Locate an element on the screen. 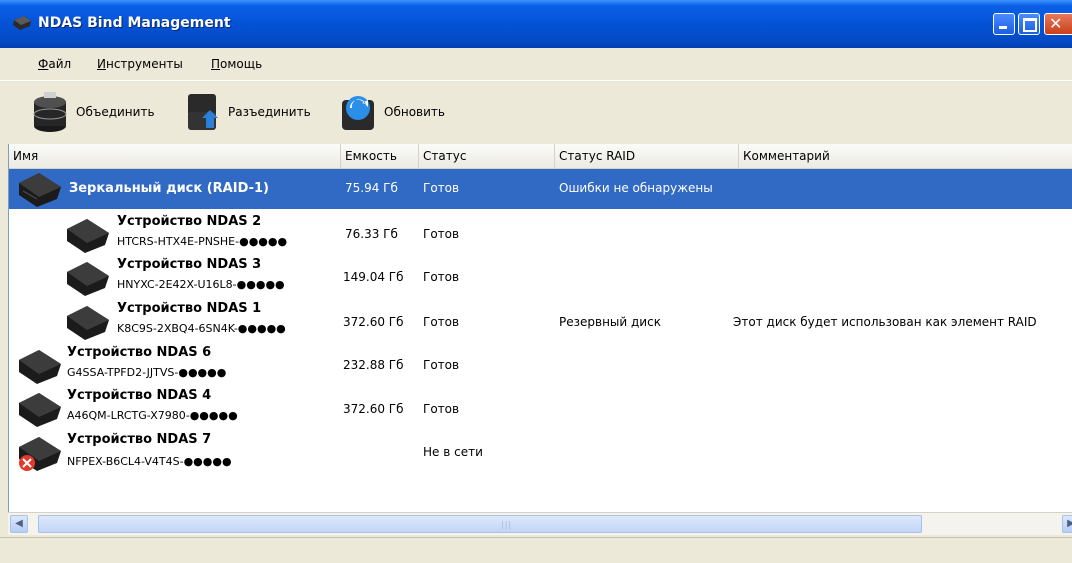 Image resolution: width=1072 pixels, height=563 pixels. row-name: Устройство NDAS 6 is located at coordinates (139, 352).